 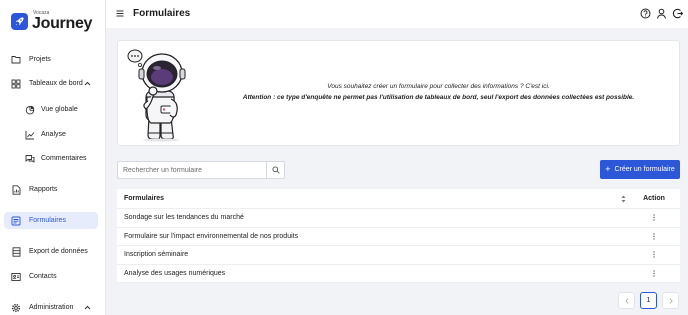 I want to click on sidebar-item-label: Commentaires, so click(x=64, y=158).